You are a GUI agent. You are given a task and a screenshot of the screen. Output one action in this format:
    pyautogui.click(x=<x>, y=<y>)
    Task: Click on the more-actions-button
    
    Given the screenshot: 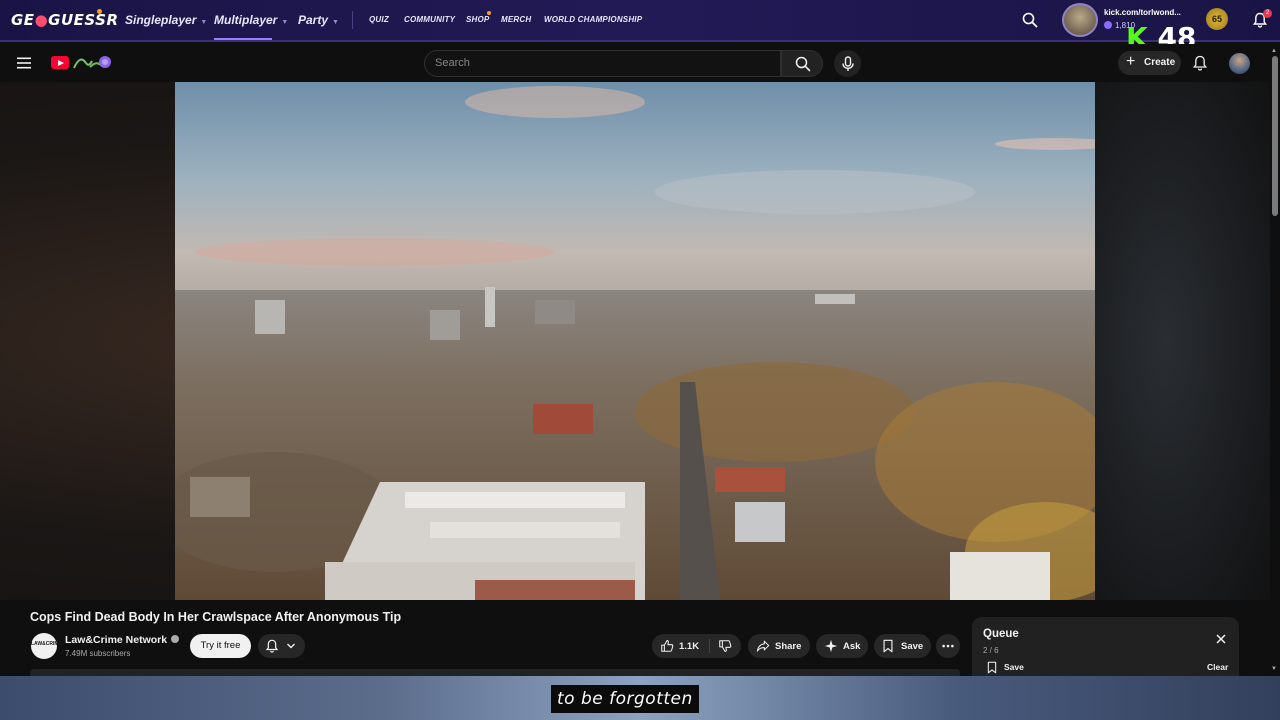 What is the action you would take?
    pyautogui.click(x=948, y=646)
    